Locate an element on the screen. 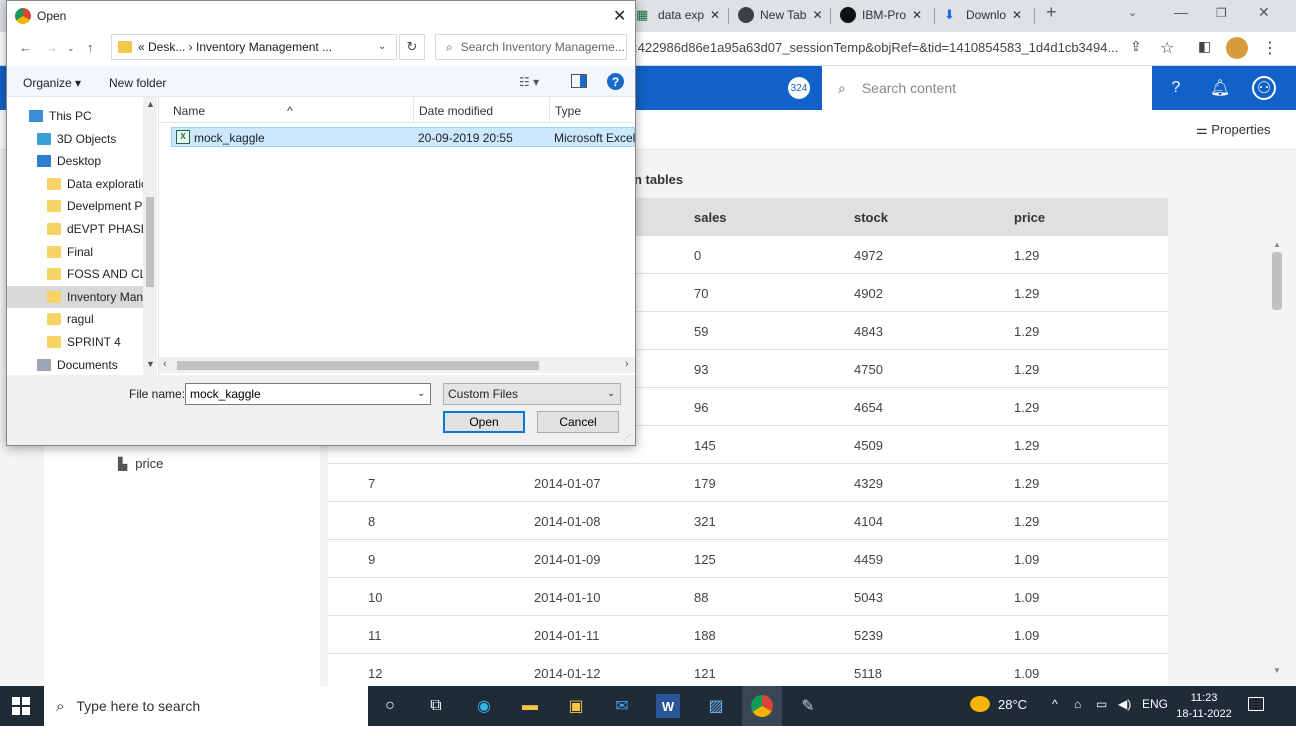 This screenshot has height=736, width=1296. edge-icon: ◉ is located at coordinates (484, 706).